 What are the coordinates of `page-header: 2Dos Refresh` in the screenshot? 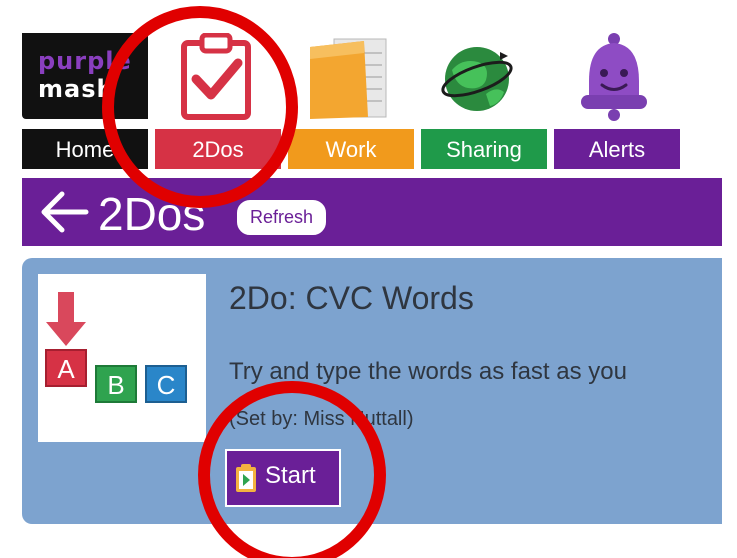 It's located at (372, 212).